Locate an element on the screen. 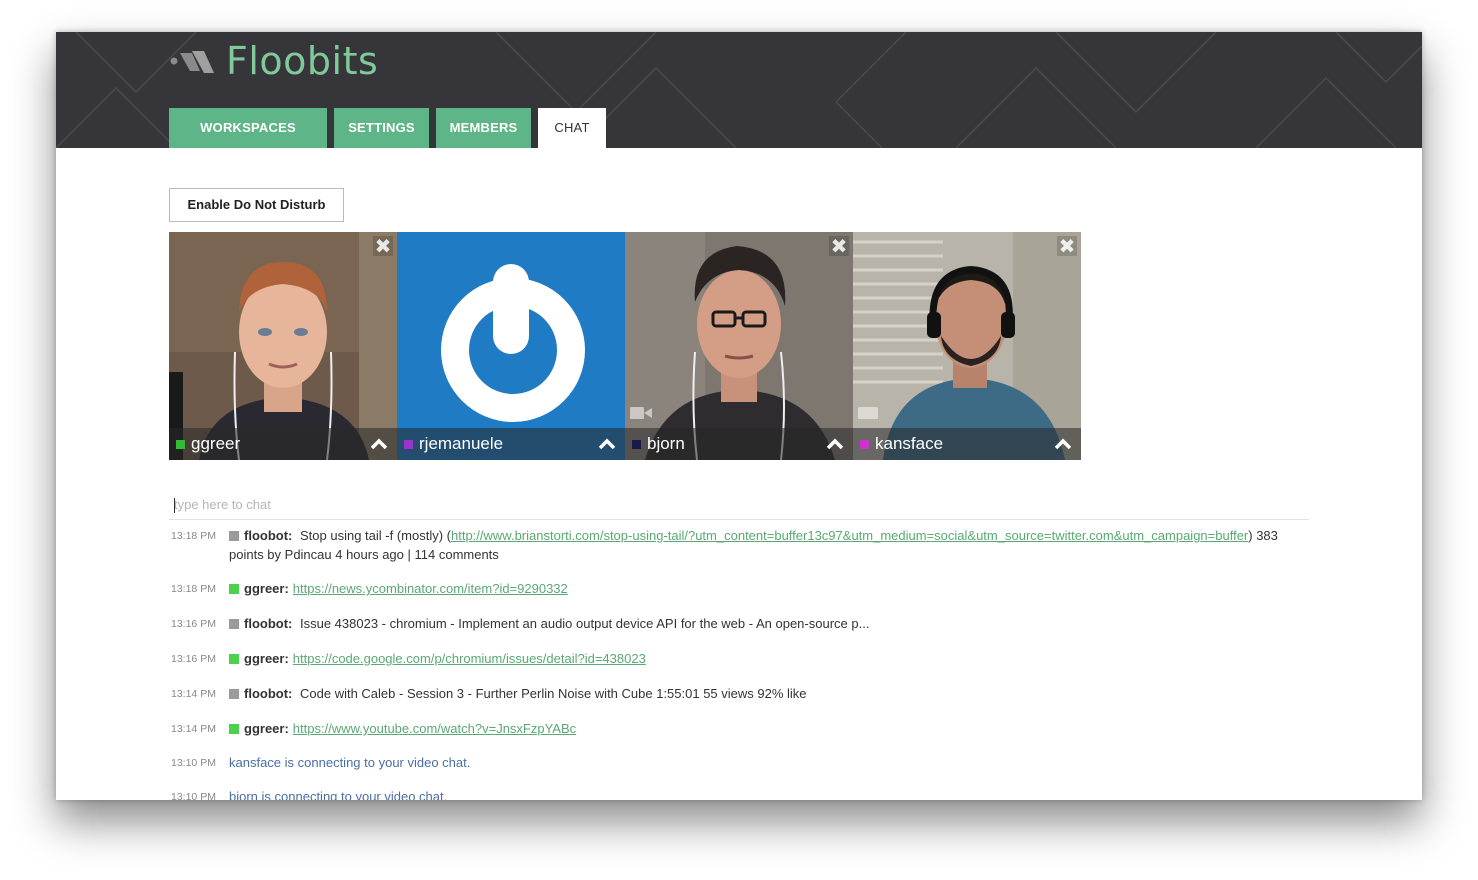 The image size is (1478, 880). camera-off-icon is located at coordinates (869, 413).